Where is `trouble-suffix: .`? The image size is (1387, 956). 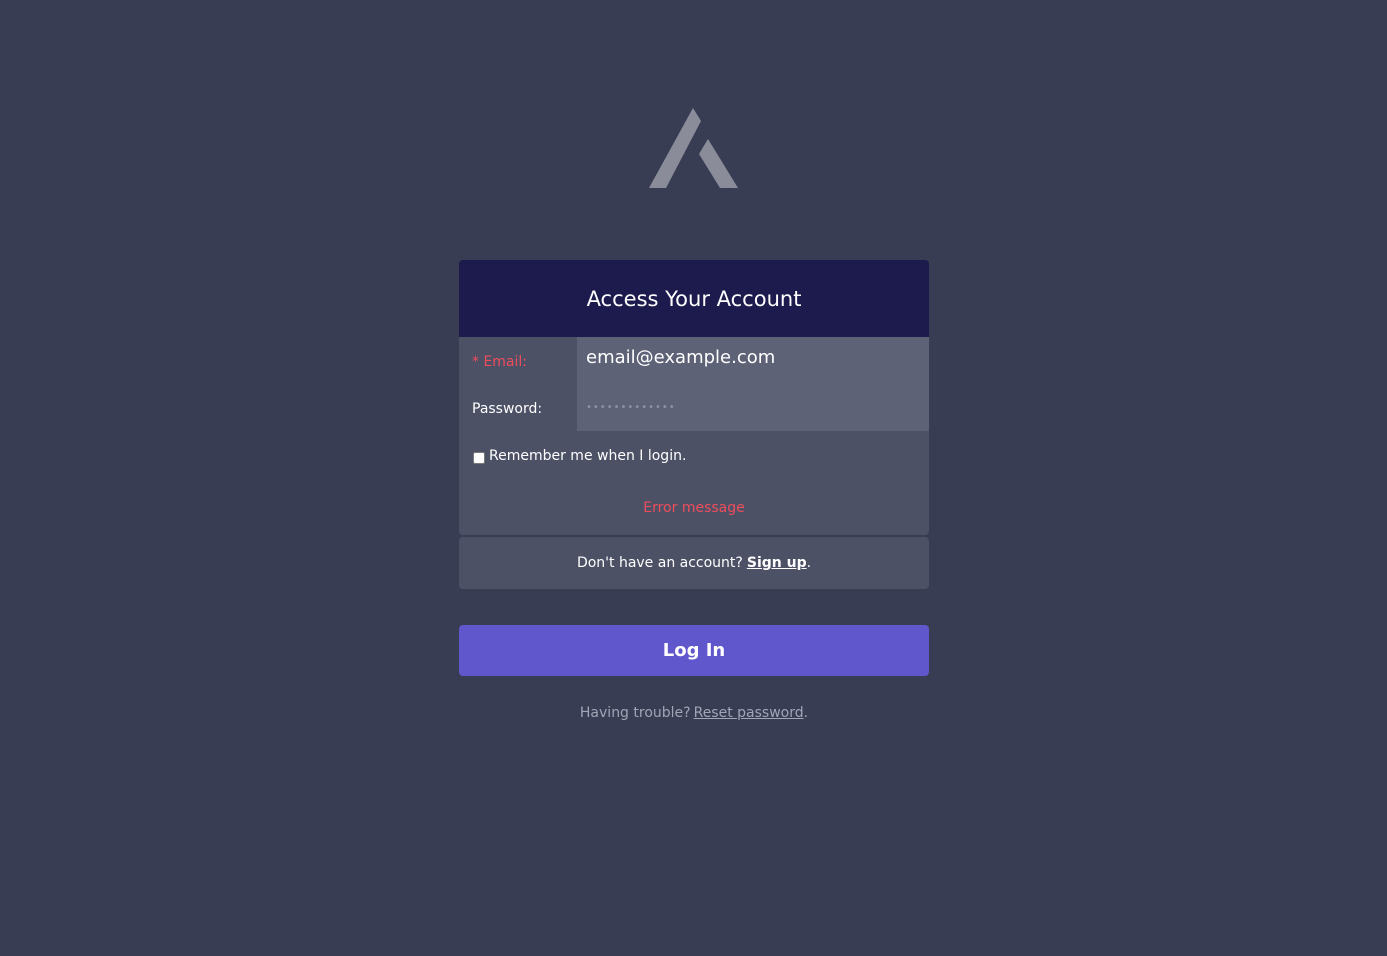 trouble-suffix: . is located at coordinates (806, 713).